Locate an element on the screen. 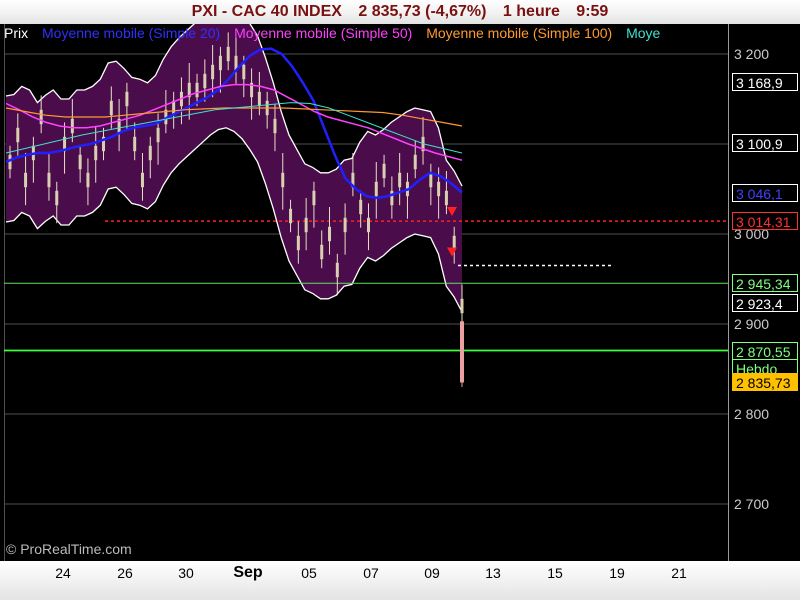  price-tag: 2 945,34 is located at coordinates (765, 283).